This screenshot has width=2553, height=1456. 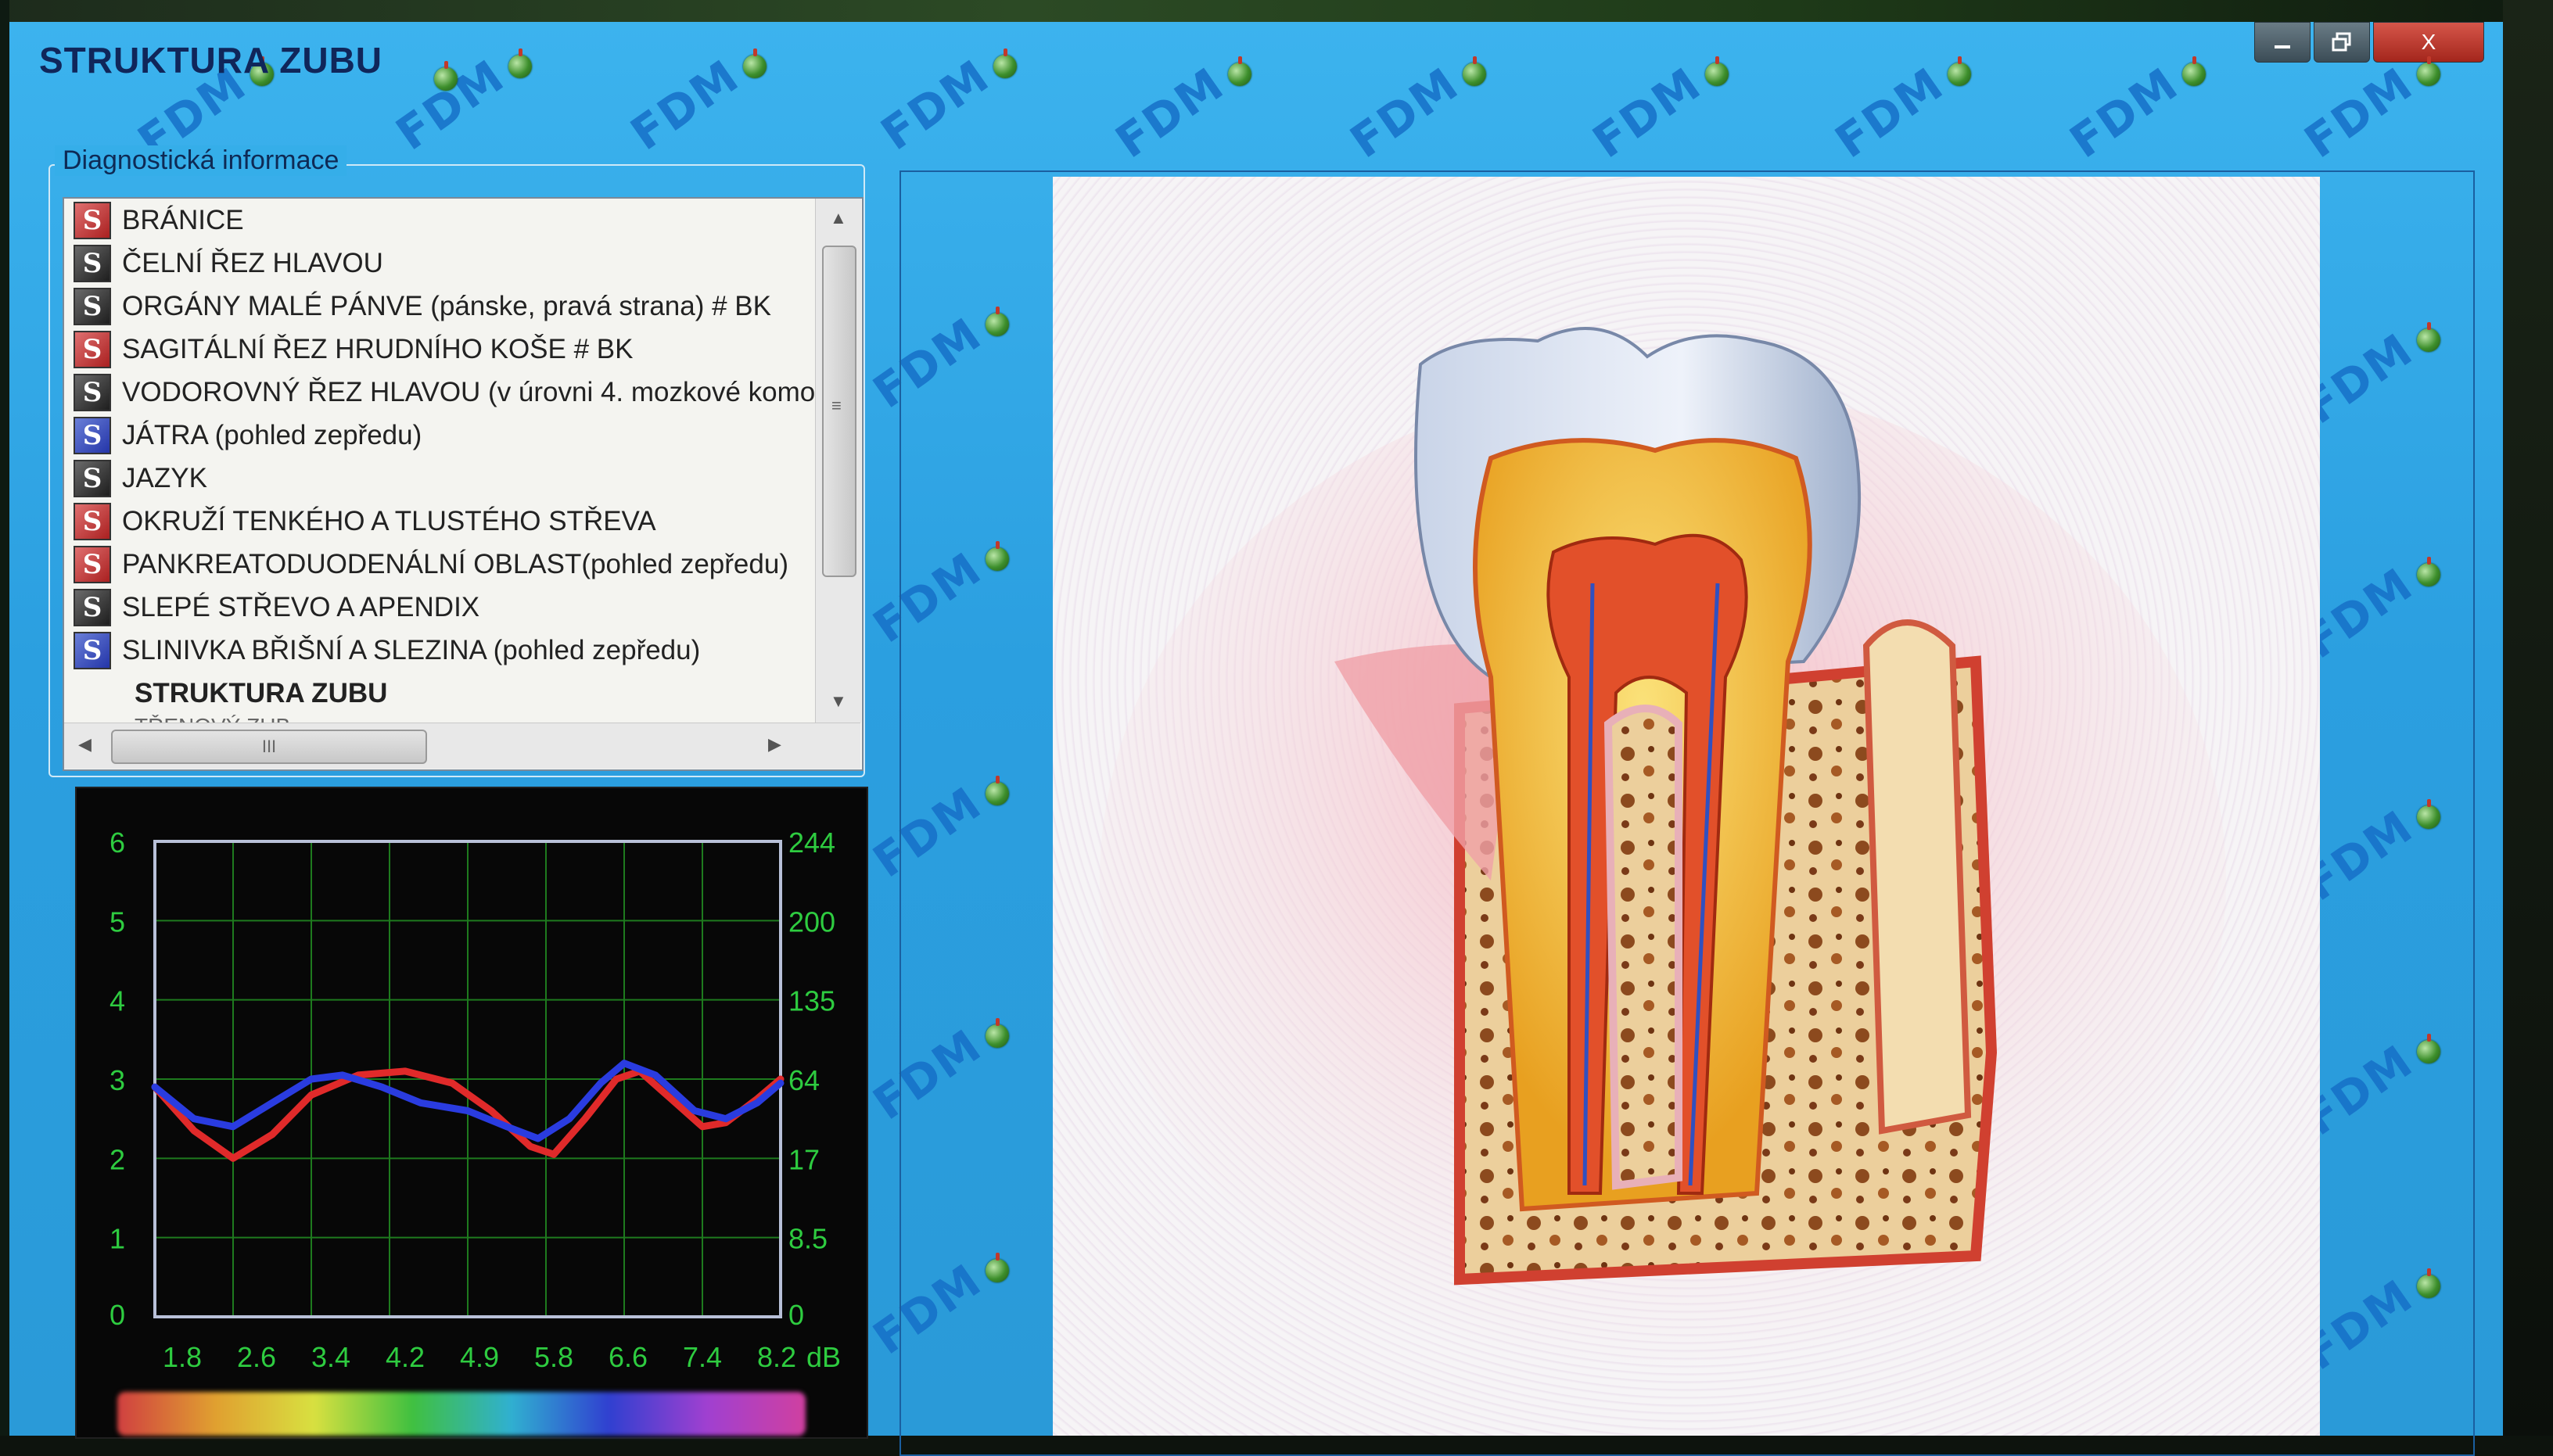 I want to click on monitor-bezel-left, so click(x=4, y=718).